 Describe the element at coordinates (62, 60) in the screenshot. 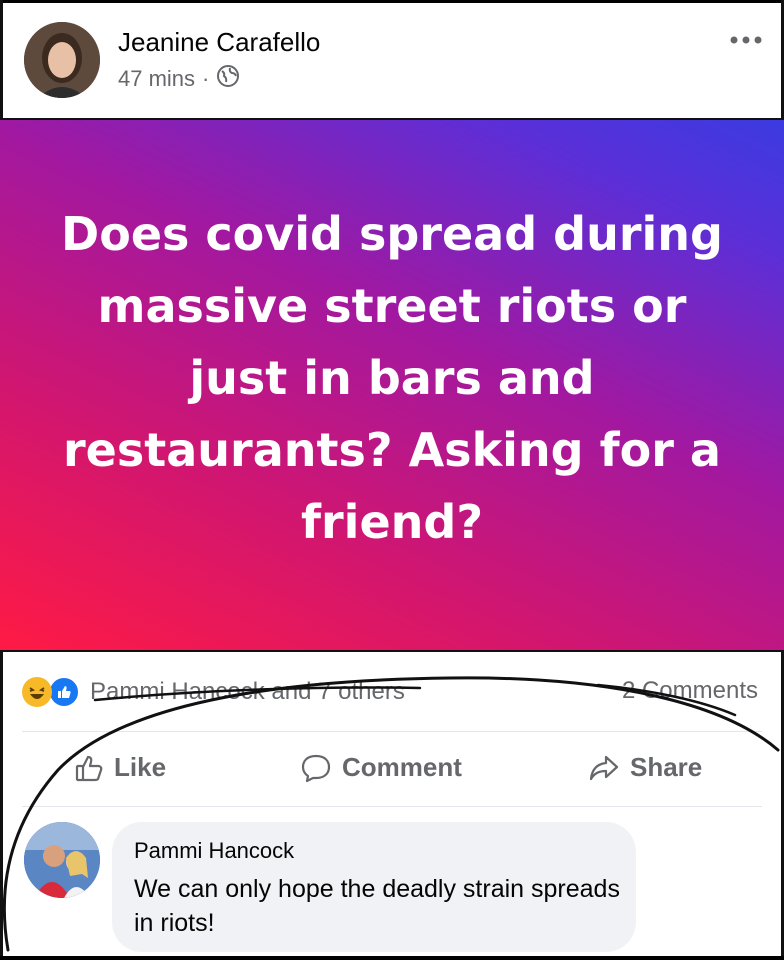

I see `author-avatar` at that location.